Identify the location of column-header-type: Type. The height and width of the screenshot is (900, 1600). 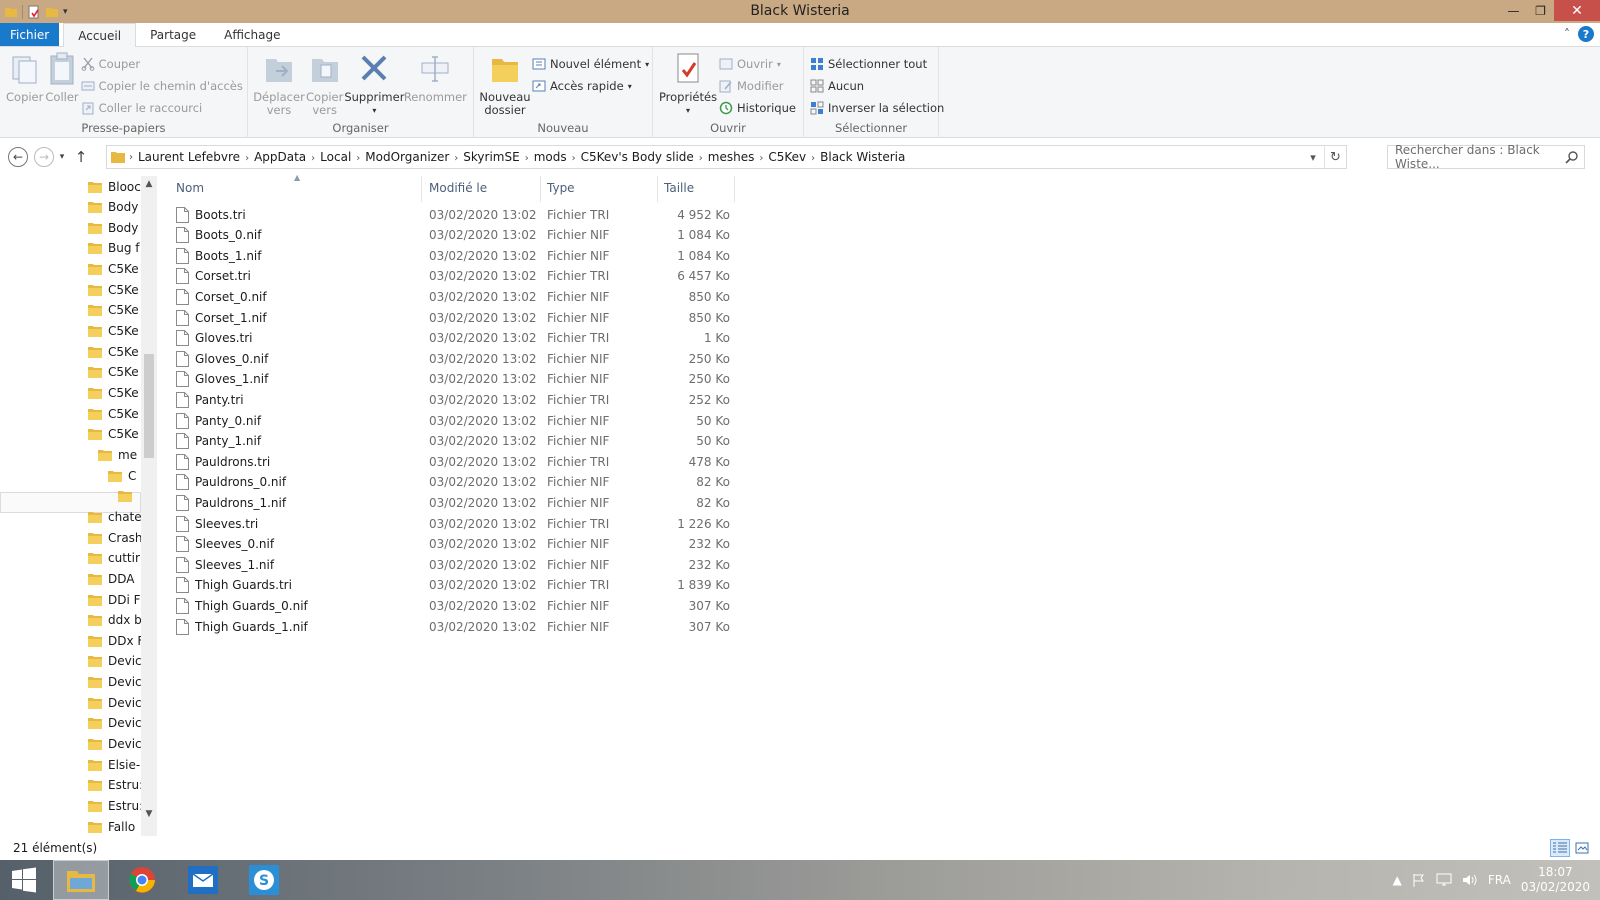
(561, 188).